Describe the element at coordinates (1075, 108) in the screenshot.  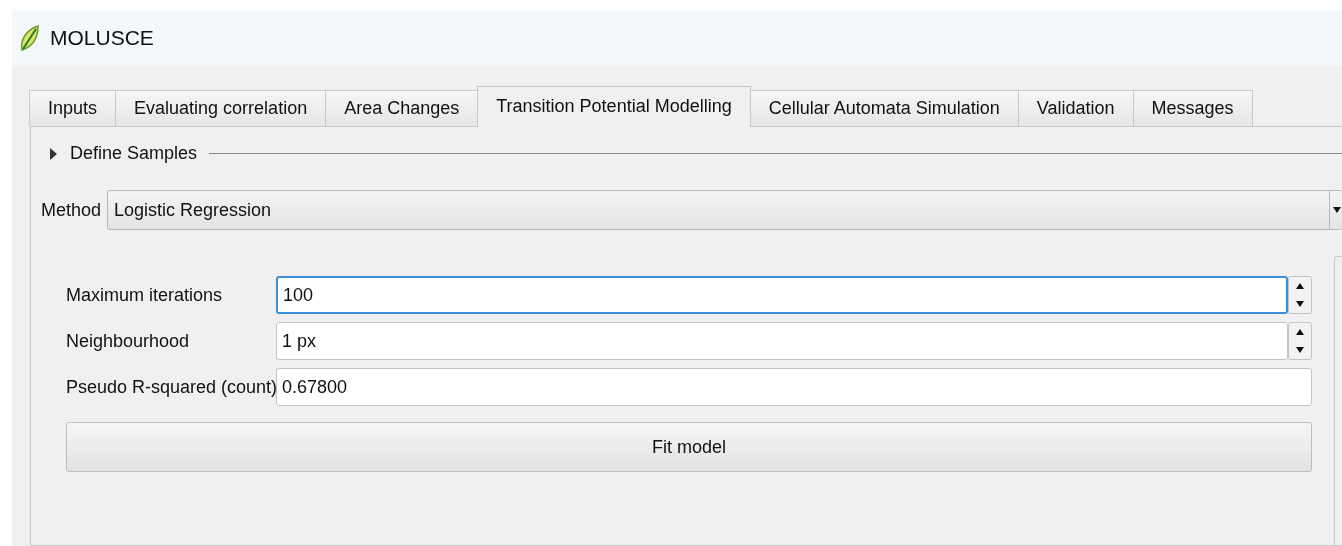
I see `tab: Validation` at that location.